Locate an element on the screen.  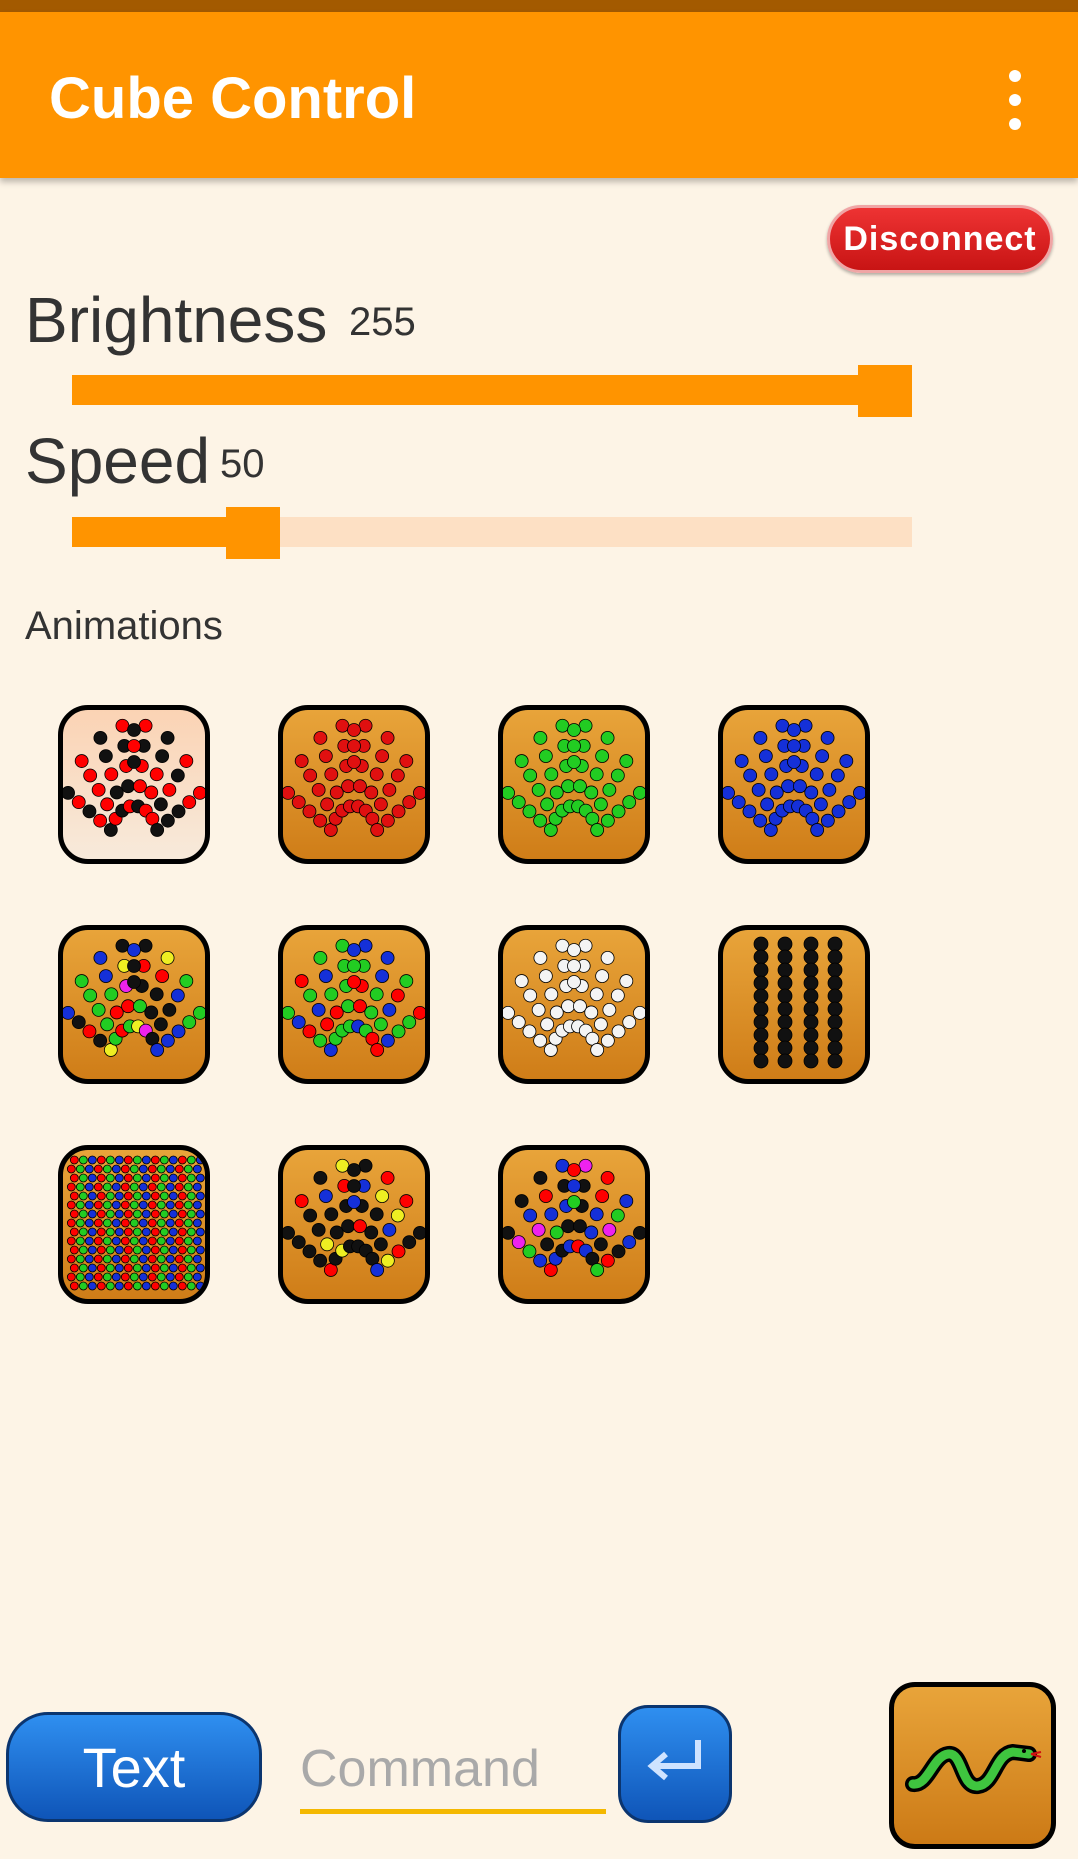
disconnect-button: Disconnect is located at coordinates (940, 239).